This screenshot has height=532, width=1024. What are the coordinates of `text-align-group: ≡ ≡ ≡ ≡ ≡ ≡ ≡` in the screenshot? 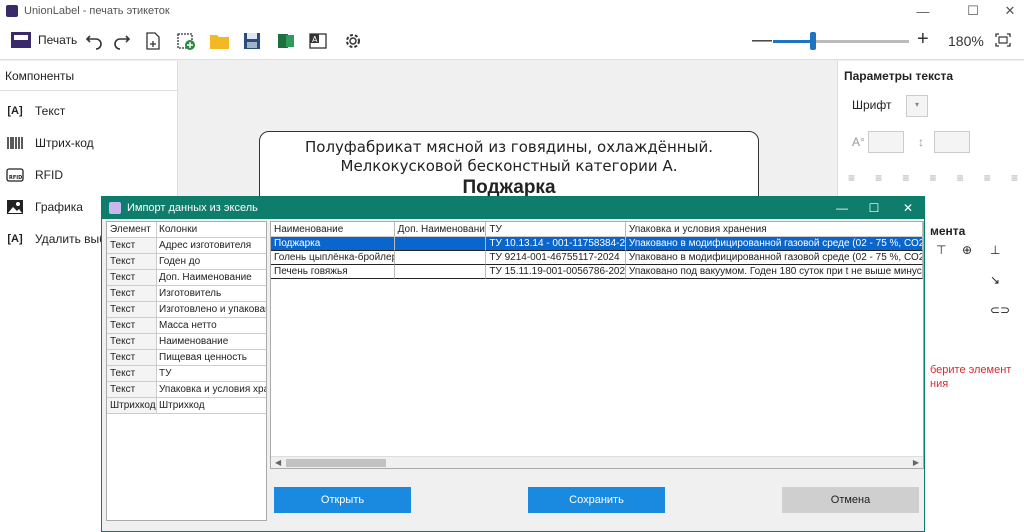 It's located at (933, 178).